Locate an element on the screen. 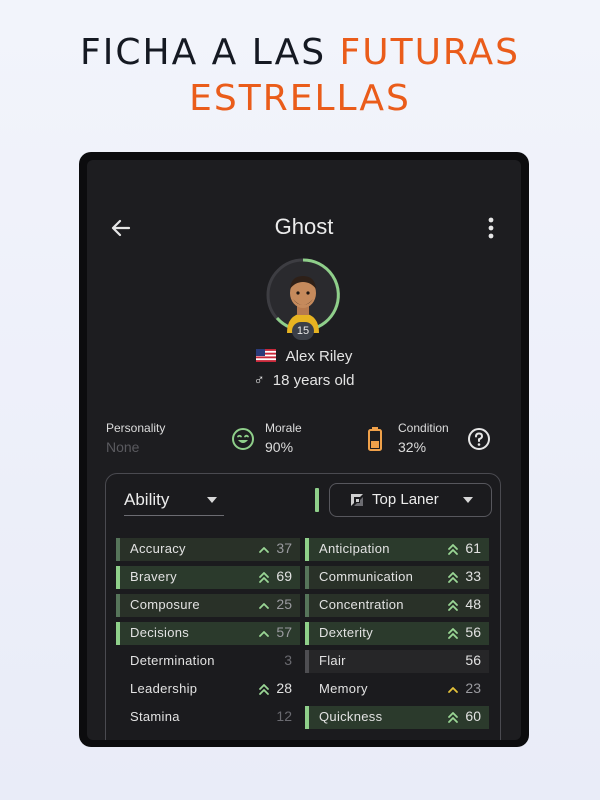  morale-label: Morale is located at coordinates (283, 428).